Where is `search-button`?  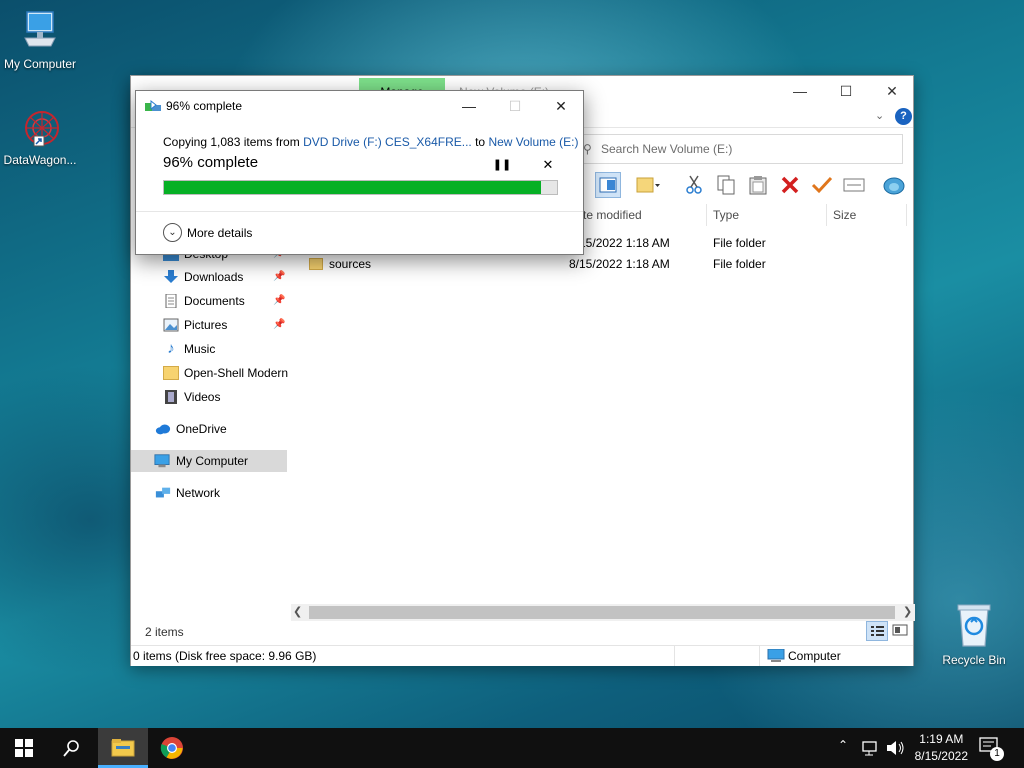
search-button is located at coordinates (72, 748).